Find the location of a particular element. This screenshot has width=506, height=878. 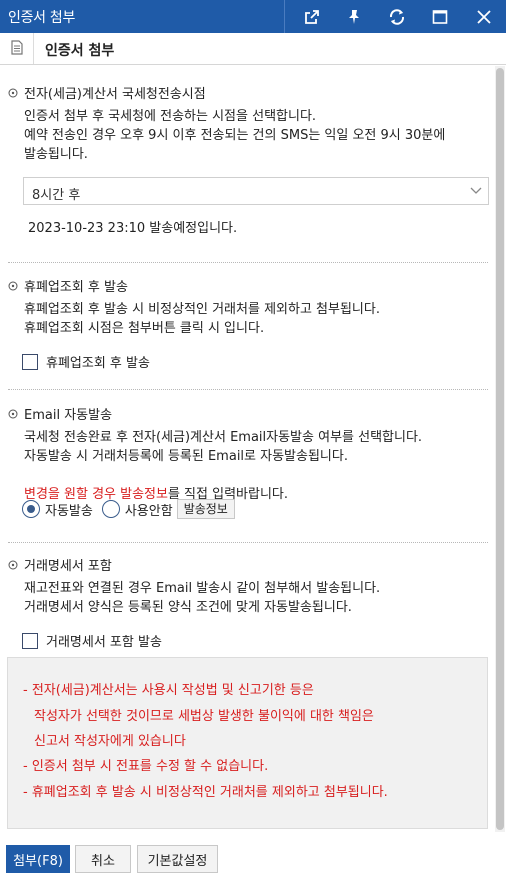

email-auto-radio-group: 자동발송 사용안함 발송정보 is located at coordinates (128, 509).